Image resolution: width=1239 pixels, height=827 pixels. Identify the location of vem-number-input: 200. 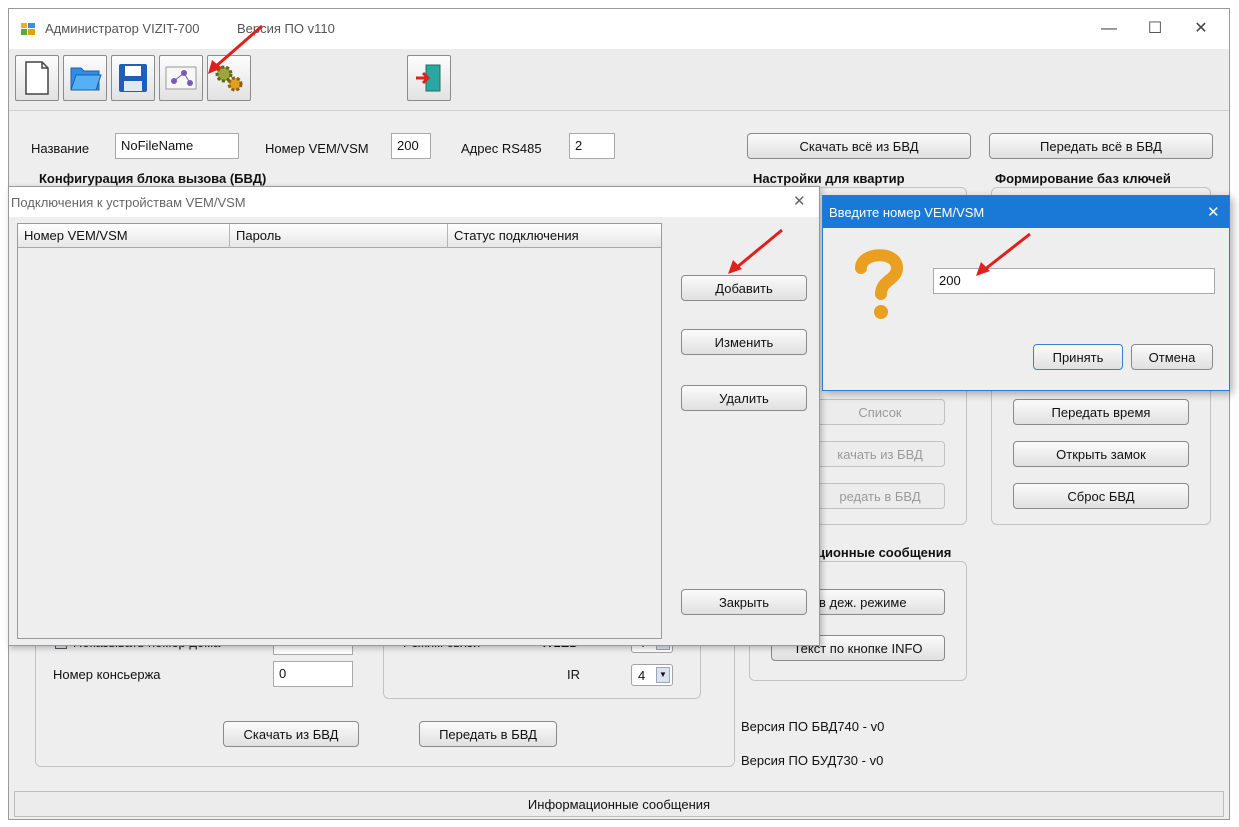
(411, 146).